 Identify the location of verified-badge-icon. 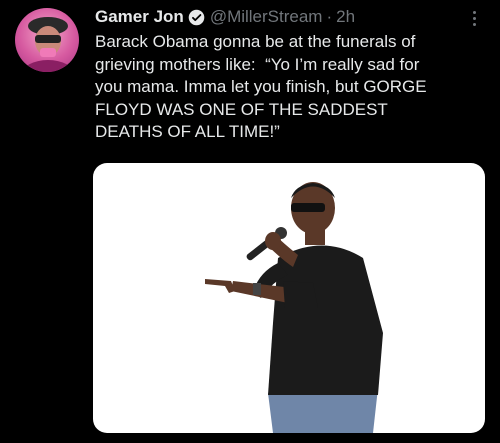
(196, 17).